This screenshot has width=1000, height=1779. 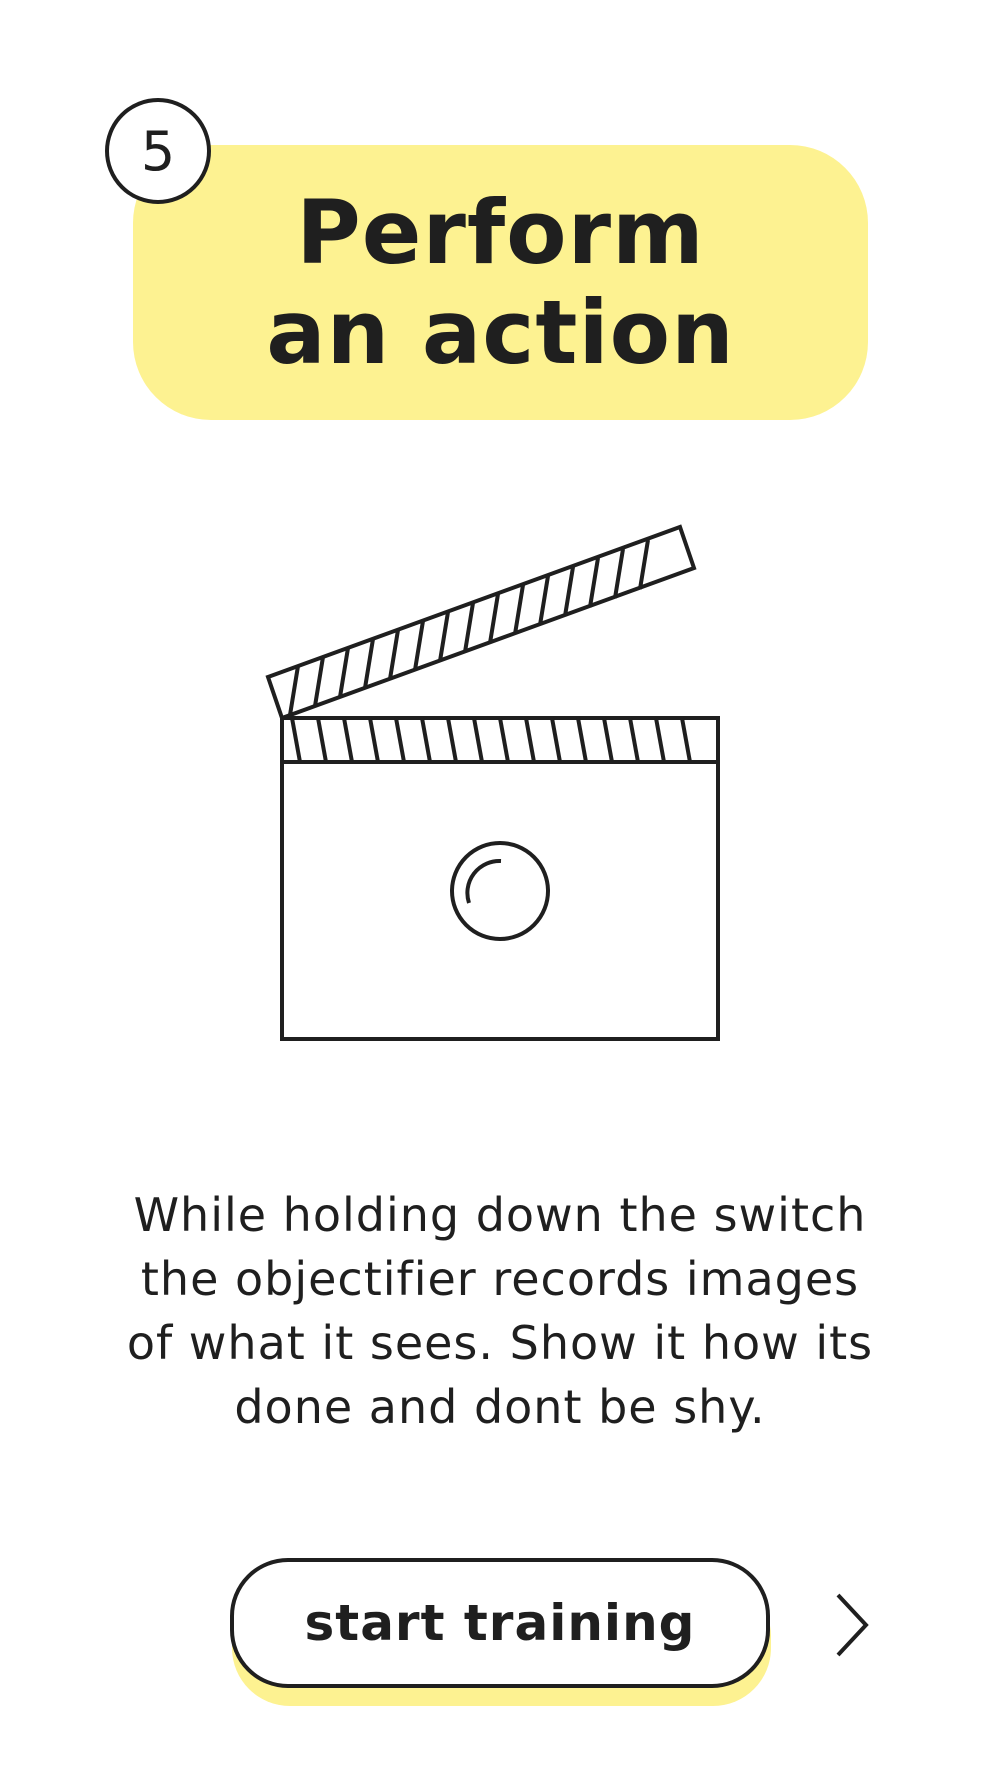 I want to click on lens-icon, so click(x=500, y=891).